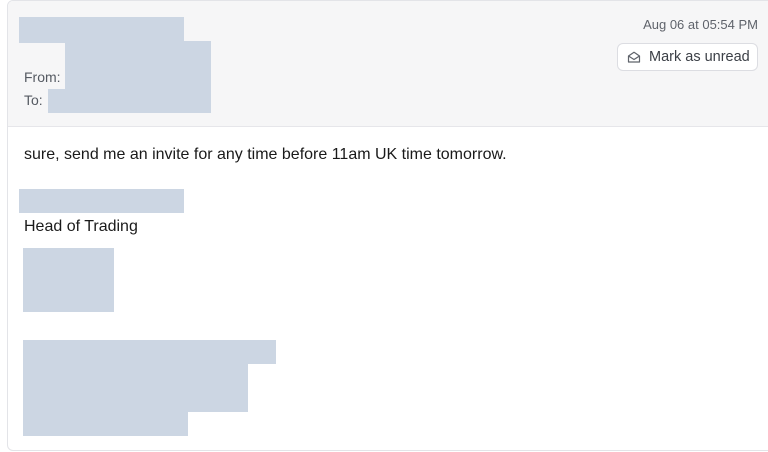 Image resolution: width=768 pixels, height=452 pixels. I want to click on redacted-signature-name, so click(101, 201).